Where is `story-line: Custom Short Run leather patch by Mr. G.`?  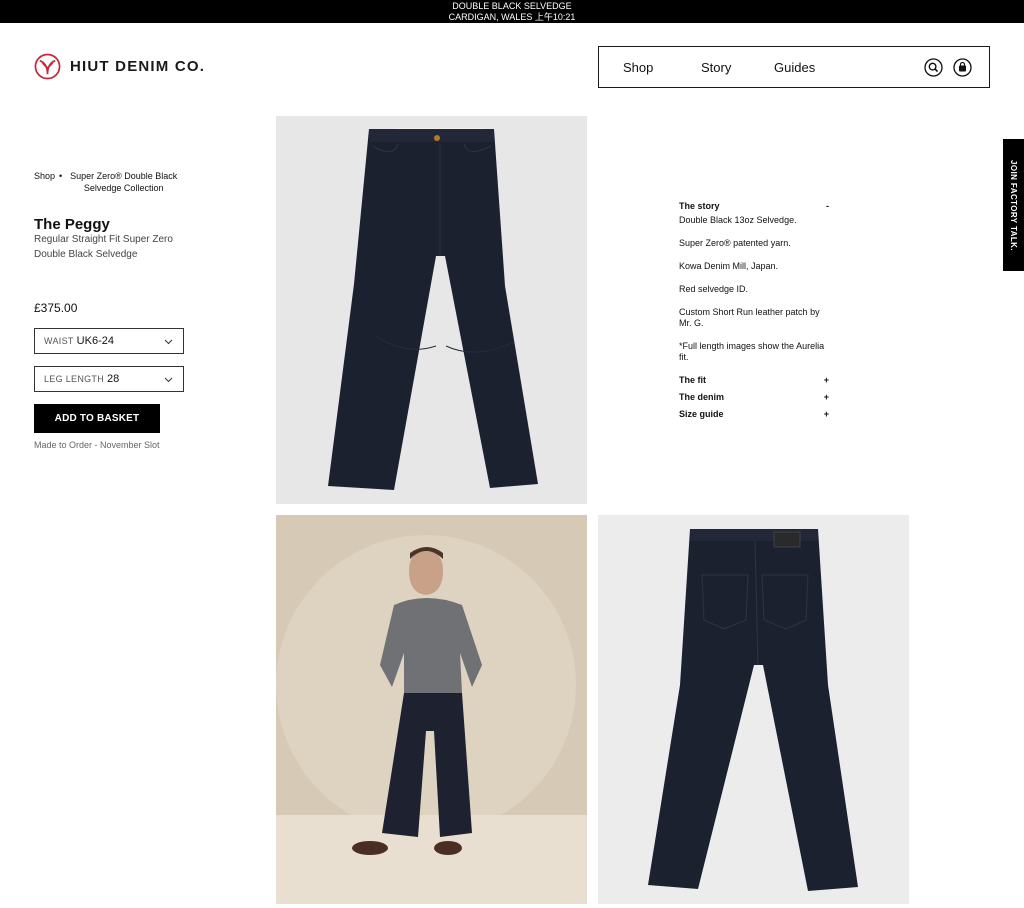
story-line: Custom Short Run leather patch by Mr. G. is located at coordinates (749, 317).